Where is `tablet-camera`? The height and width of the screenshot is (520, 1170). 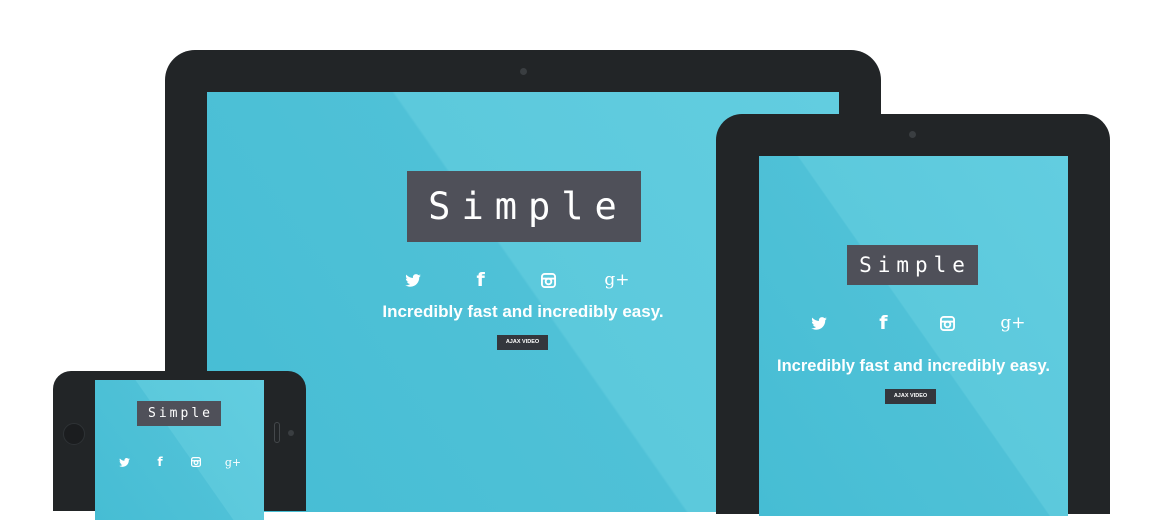 tablet-camera is located at coordinates (912, 134).